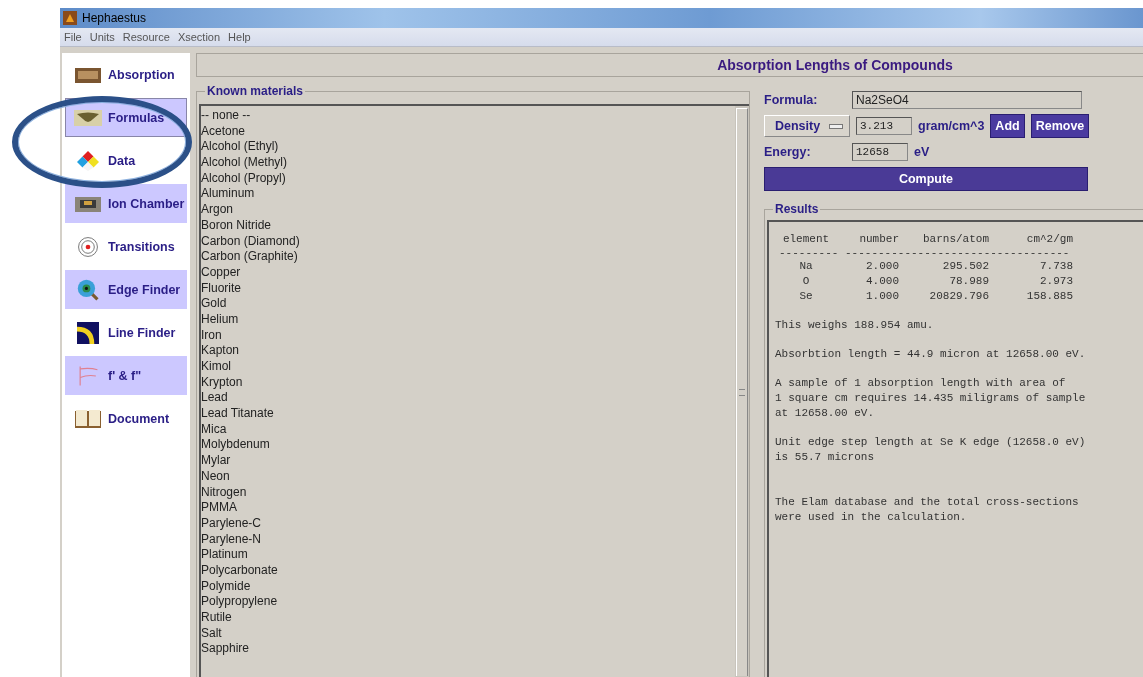 This screenshot has height=677, width=1143. Describe the element at coordinates (468, 618) in the screenshot. I see `list-item: Rutile` at that location.